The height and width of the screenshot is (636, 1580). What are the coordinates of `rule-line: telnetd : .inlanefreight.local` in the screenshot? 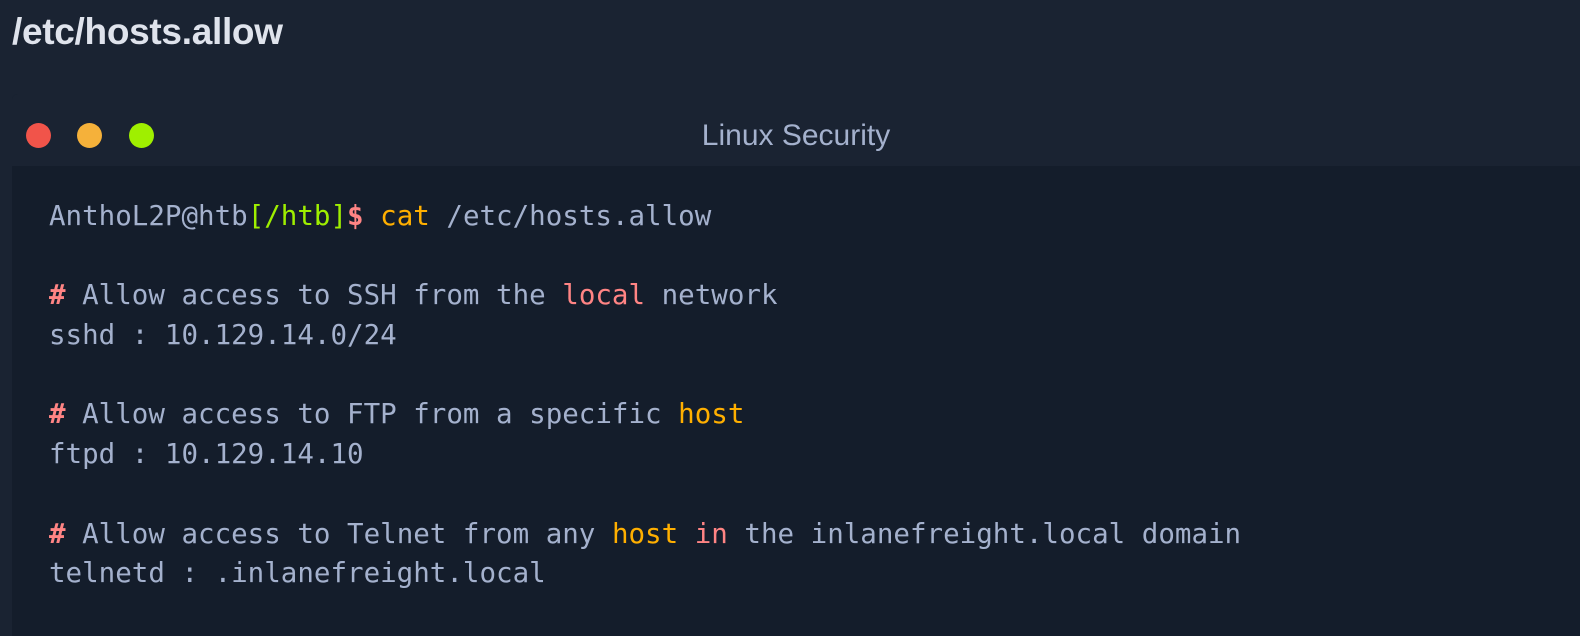 It's located at (297, 573).